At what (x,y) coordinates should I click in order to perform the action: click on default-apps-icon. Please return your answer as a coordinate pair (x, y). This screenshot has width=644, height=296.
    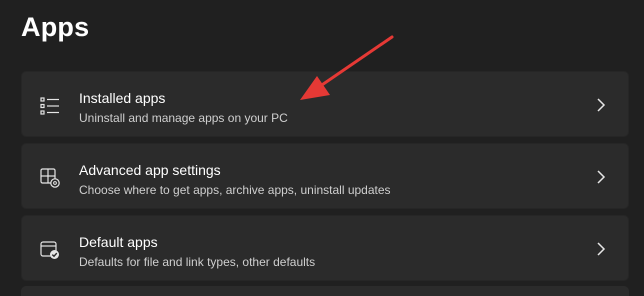
    Looking at the image, I should click on (50, 250).